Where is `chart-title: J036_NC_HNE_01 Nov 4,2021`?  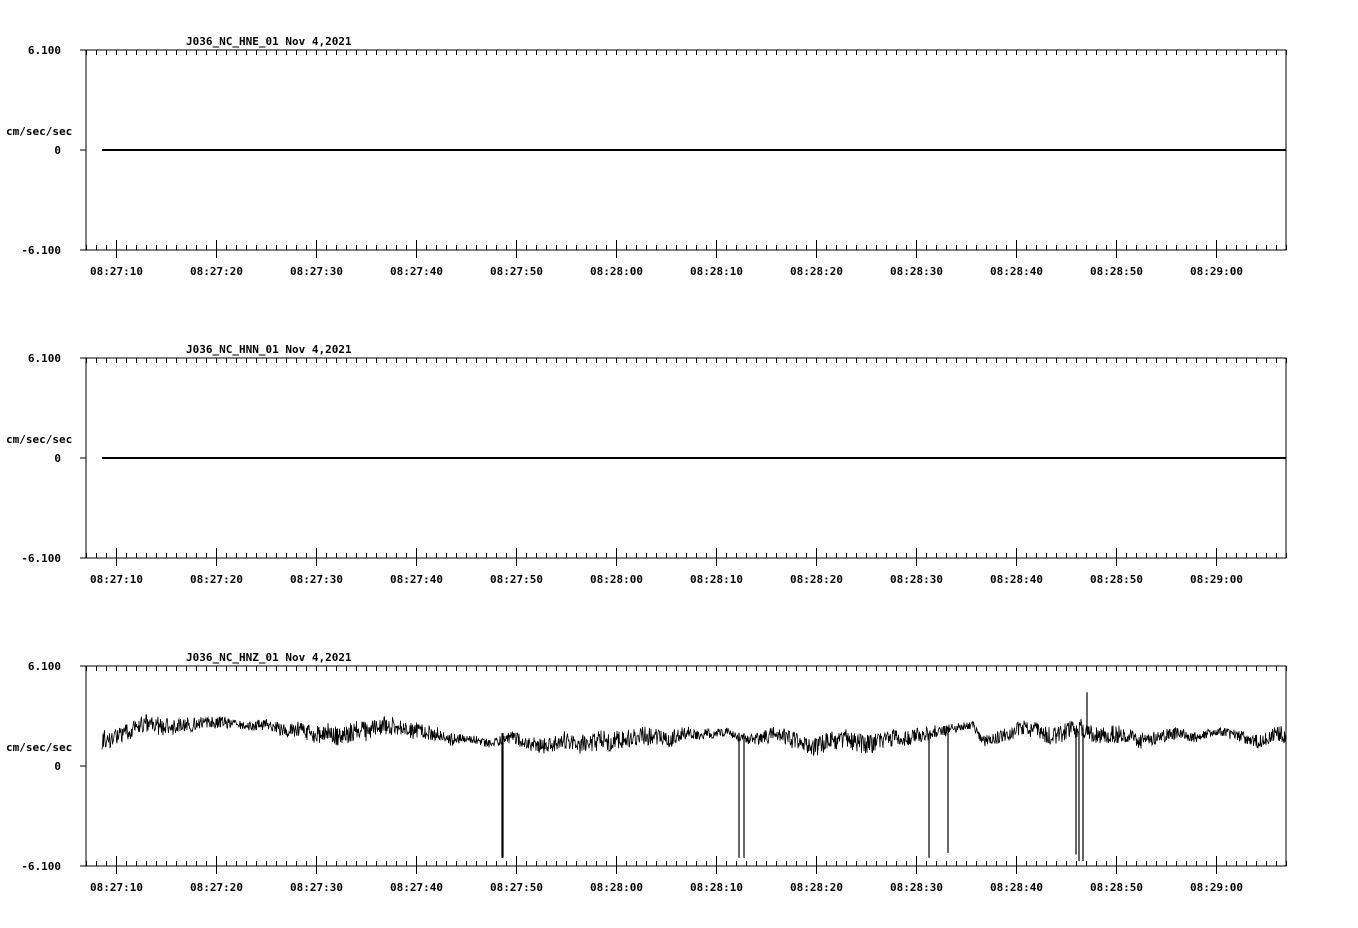 chart-title: J036_NC_HNE_01 Nov 4,2021 is located at coordinates (269, 41).